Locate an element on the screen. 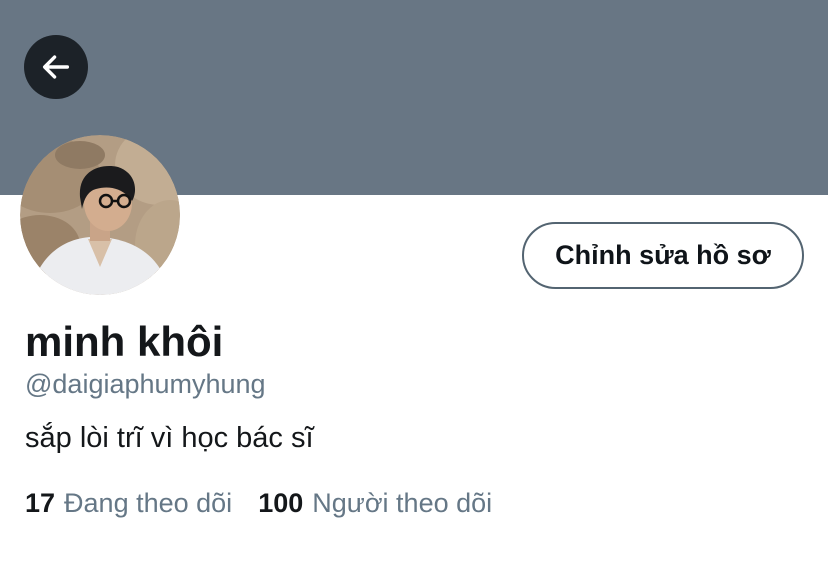  followers-label: Người theo dõi is located at coordinates (402, 503).